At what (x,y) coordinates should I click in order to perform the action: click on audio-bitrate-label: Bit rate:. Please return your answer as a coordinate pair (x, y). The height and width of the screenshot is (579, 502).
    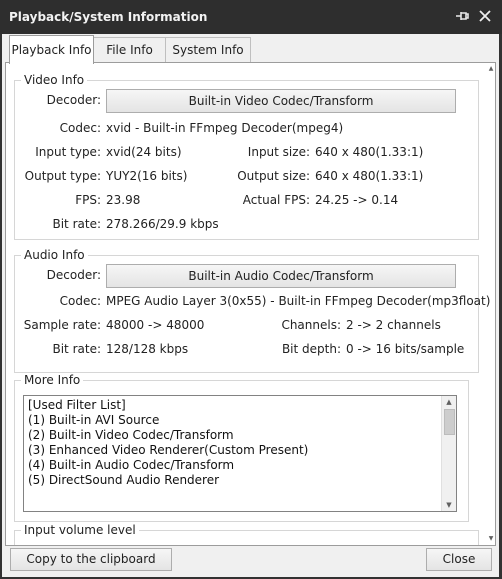
    Looking at the image, I should click on (76, 349).